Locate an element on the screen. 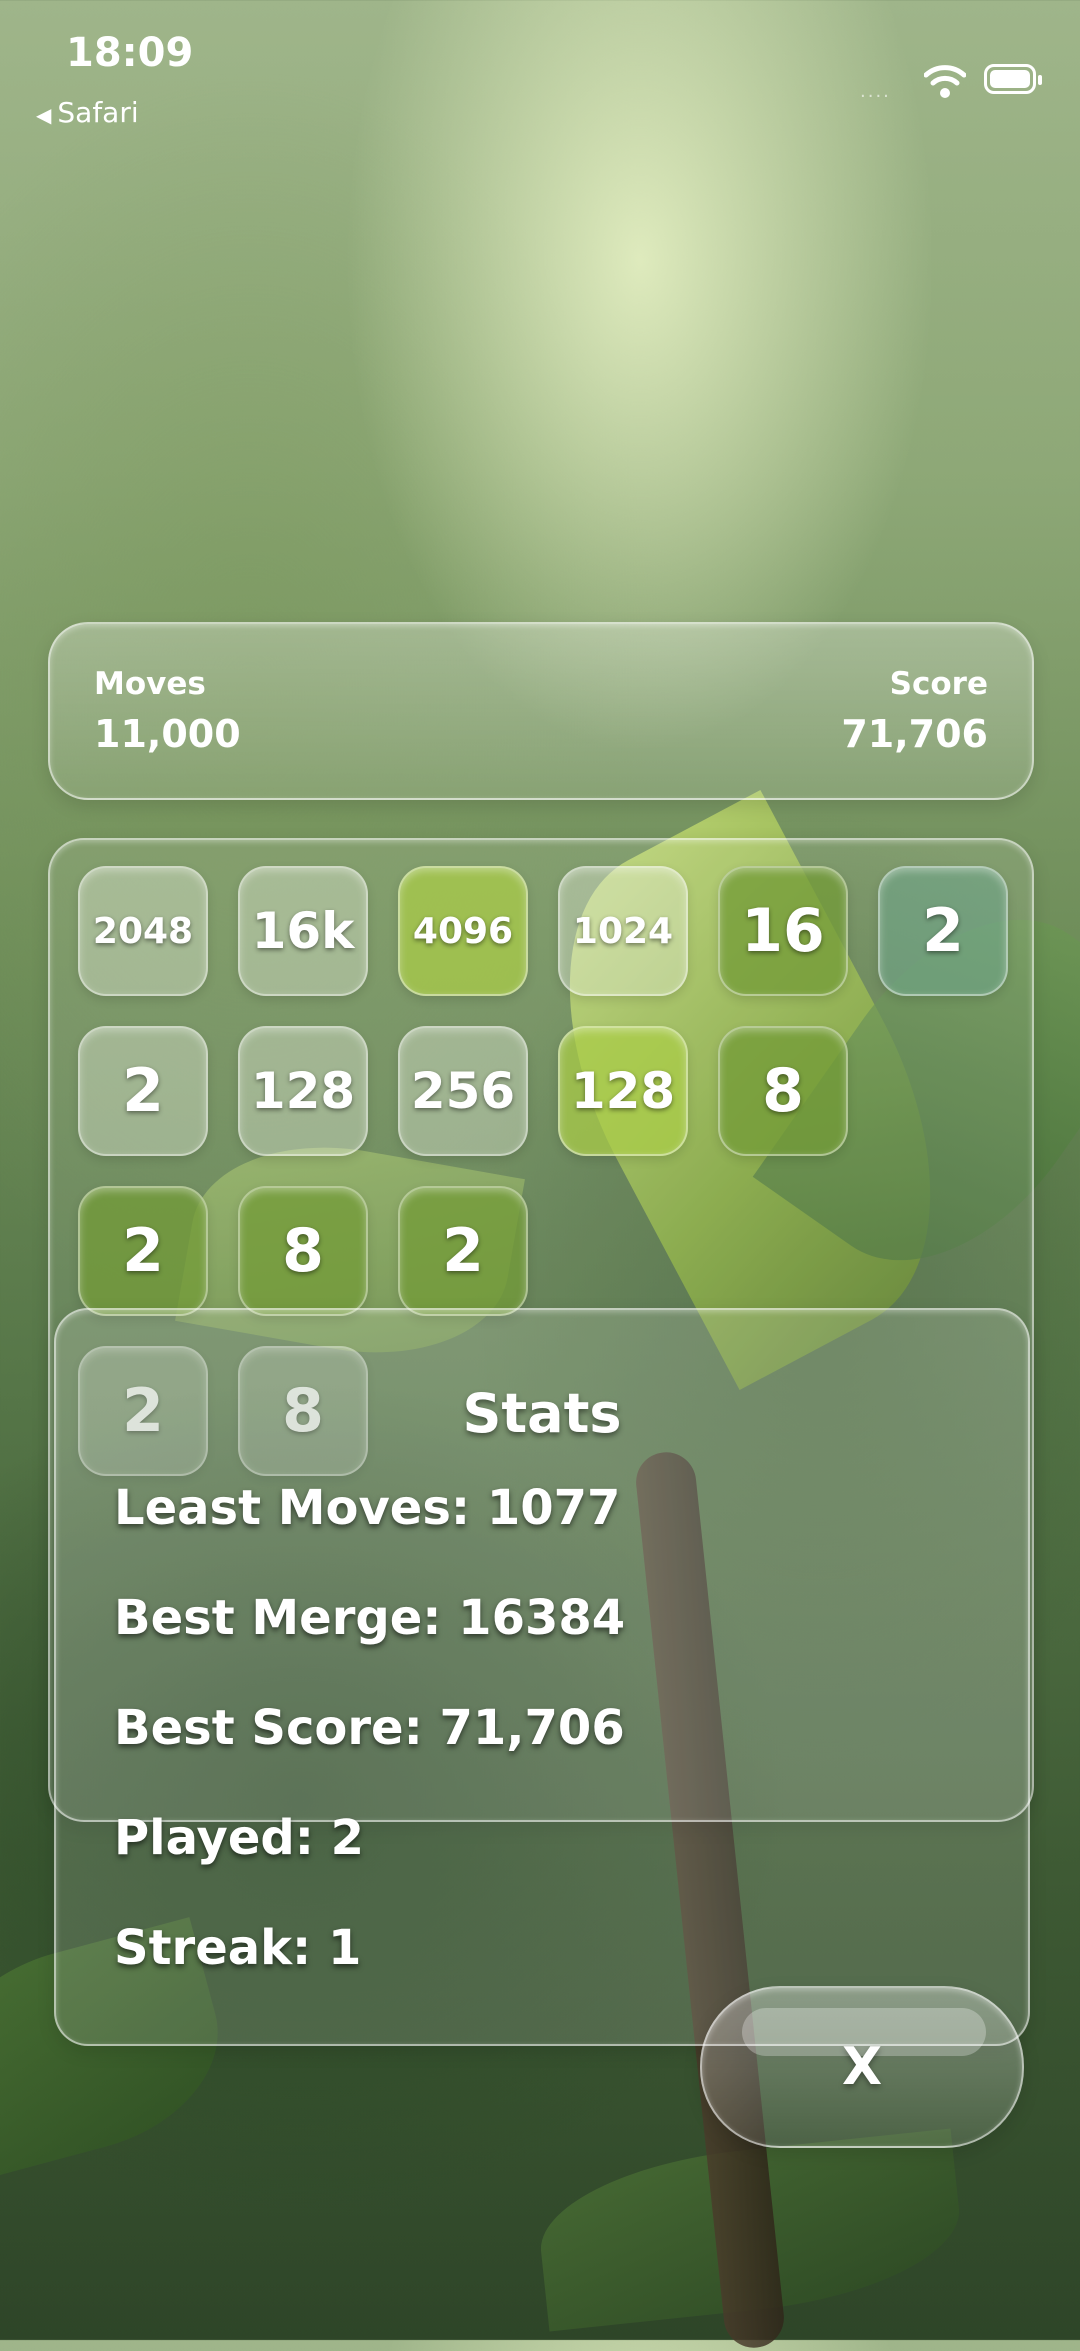 The width and height of the screenshot is (1080, 2351). stats-title: Stats is located at coordinates (542, 1413).